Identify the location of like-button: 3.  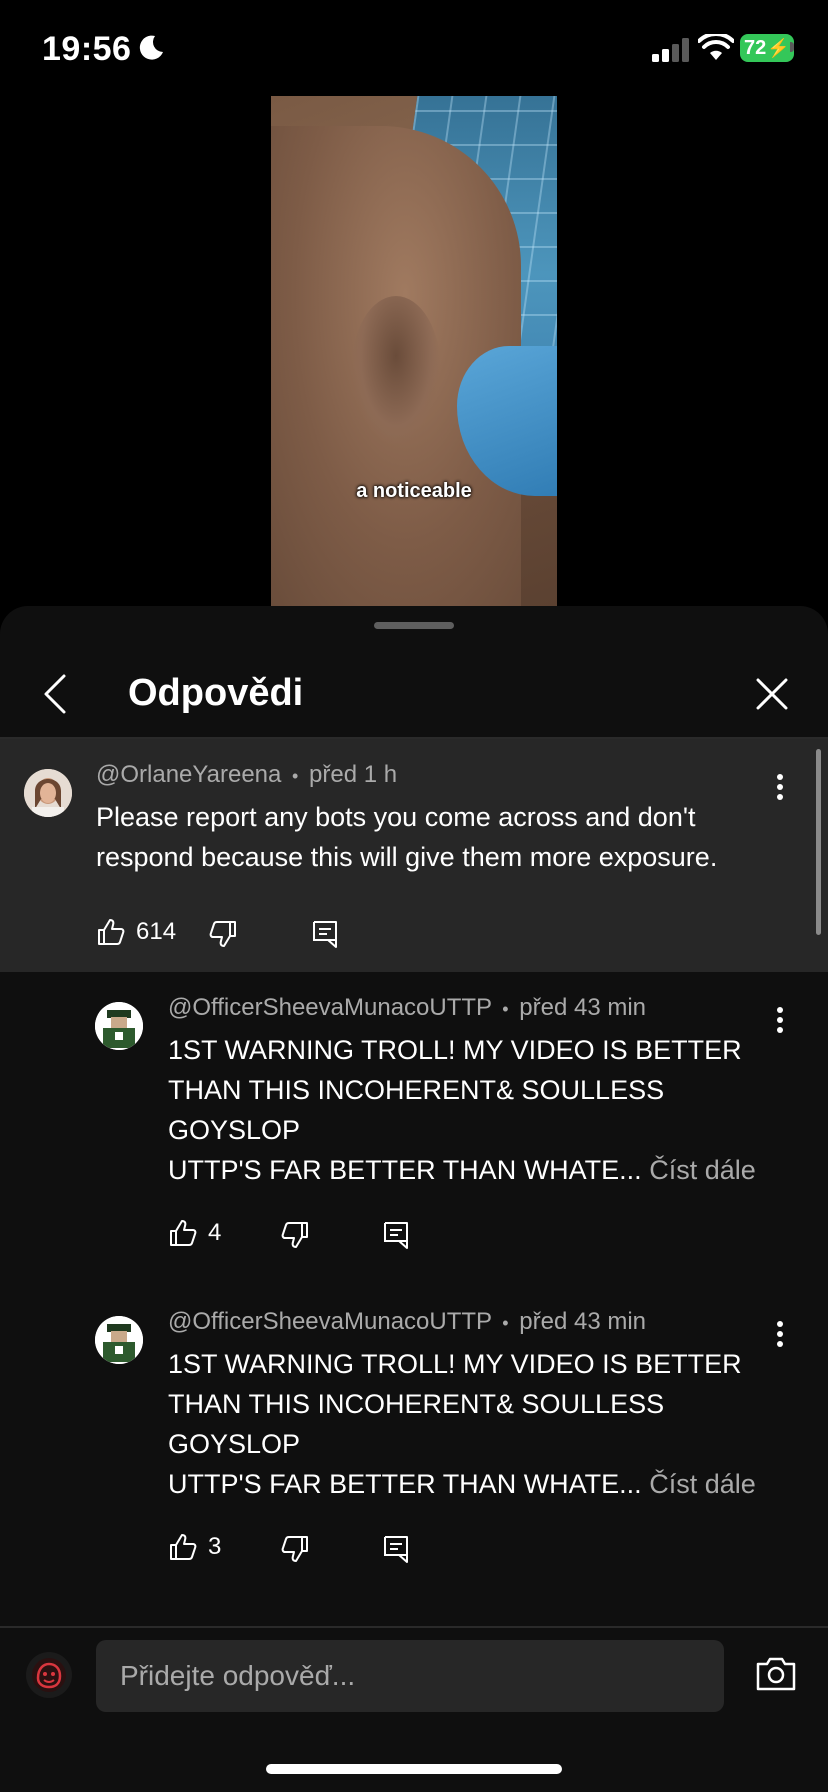
(194, 1547).